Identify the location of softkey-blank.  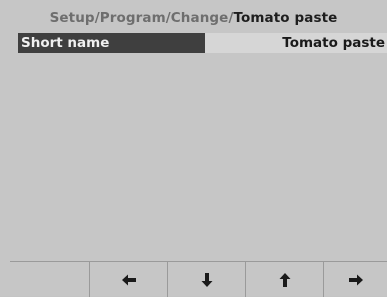
(49, 279).